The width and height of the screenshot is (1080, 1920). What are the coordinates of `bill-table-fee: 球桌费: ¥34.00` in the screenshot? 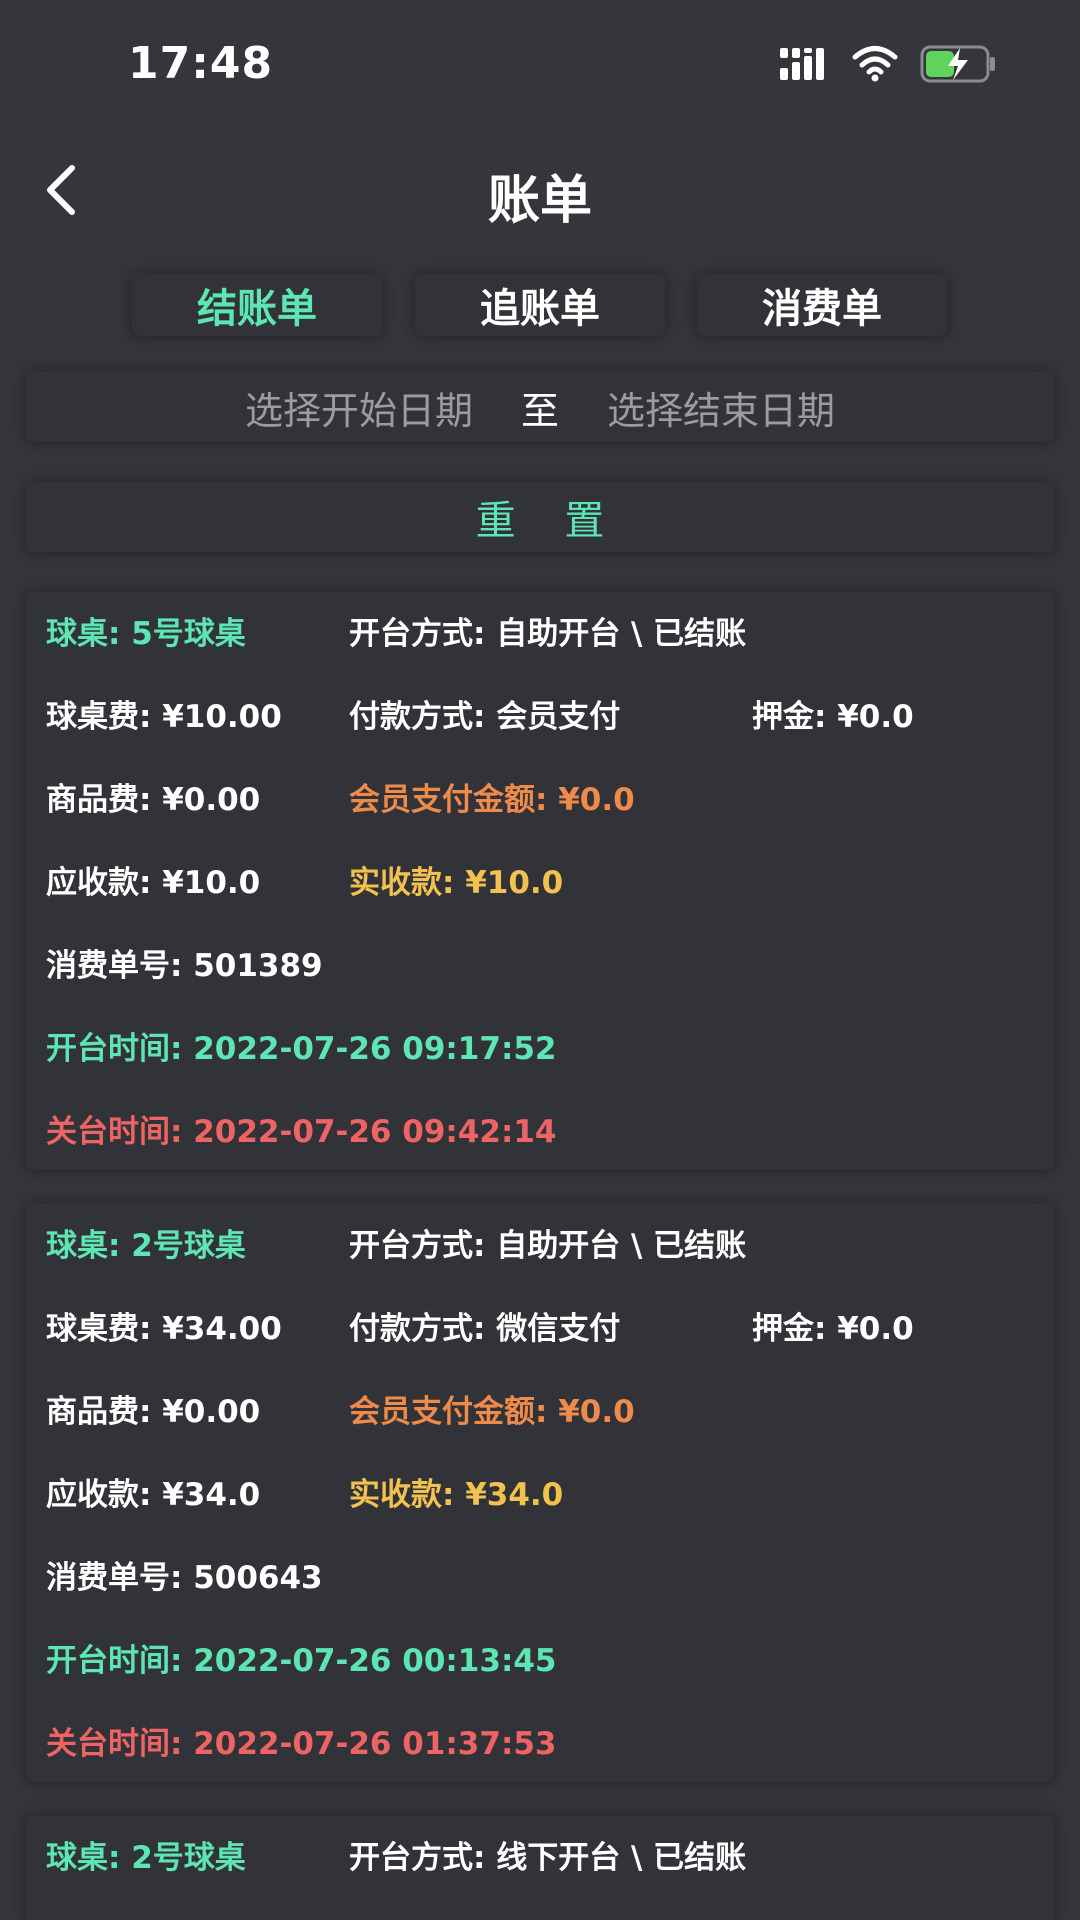 It's located at (164, 1329).